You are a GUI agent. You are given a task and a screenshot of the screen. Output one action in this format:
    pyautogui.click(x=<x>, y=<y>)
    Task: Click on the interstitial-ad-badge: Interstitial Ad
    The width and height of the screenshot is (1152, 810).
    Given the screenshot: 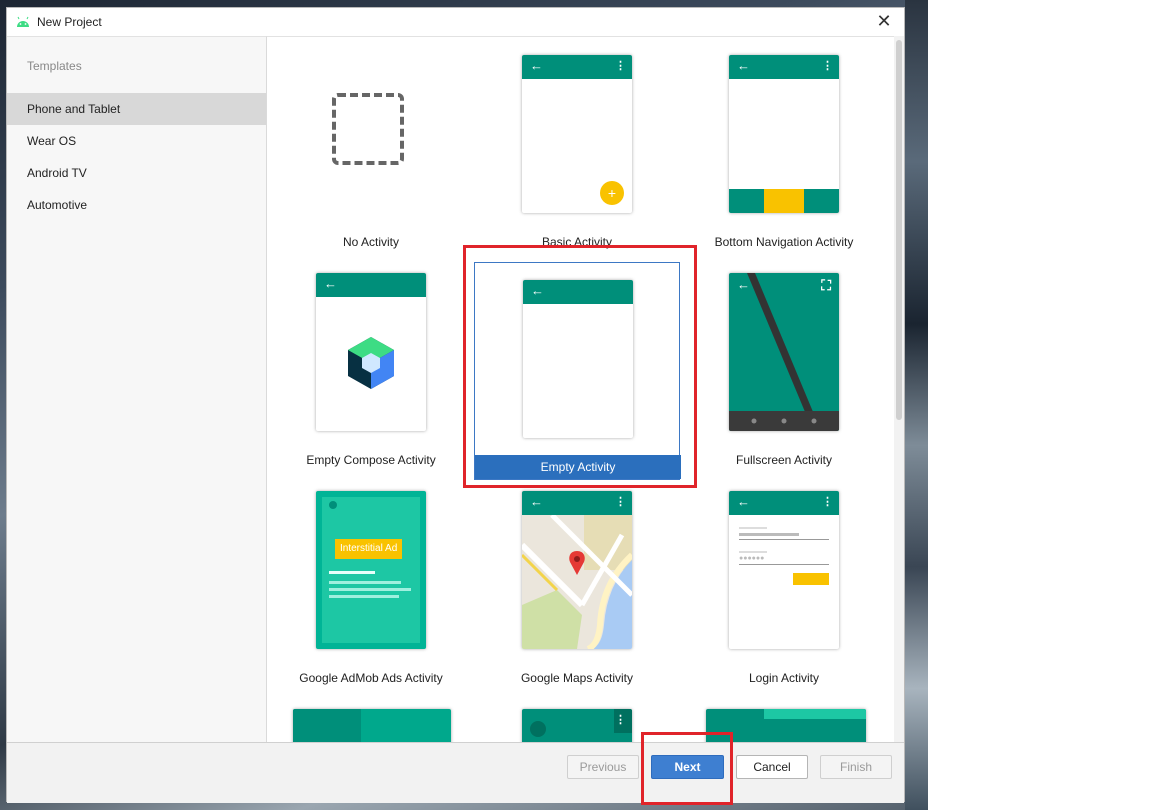 What is the action you would take?
    pyautogui.click(x=369, y=549)
    